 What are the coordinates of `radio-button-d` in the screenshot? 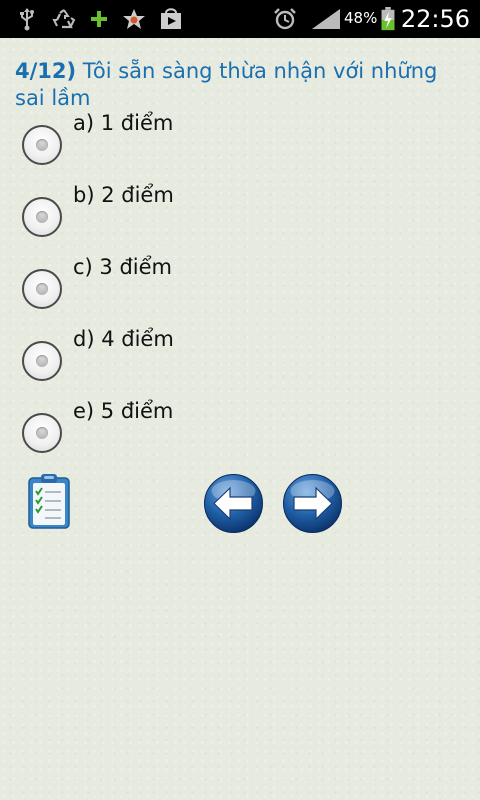 It's located at (42, 361).